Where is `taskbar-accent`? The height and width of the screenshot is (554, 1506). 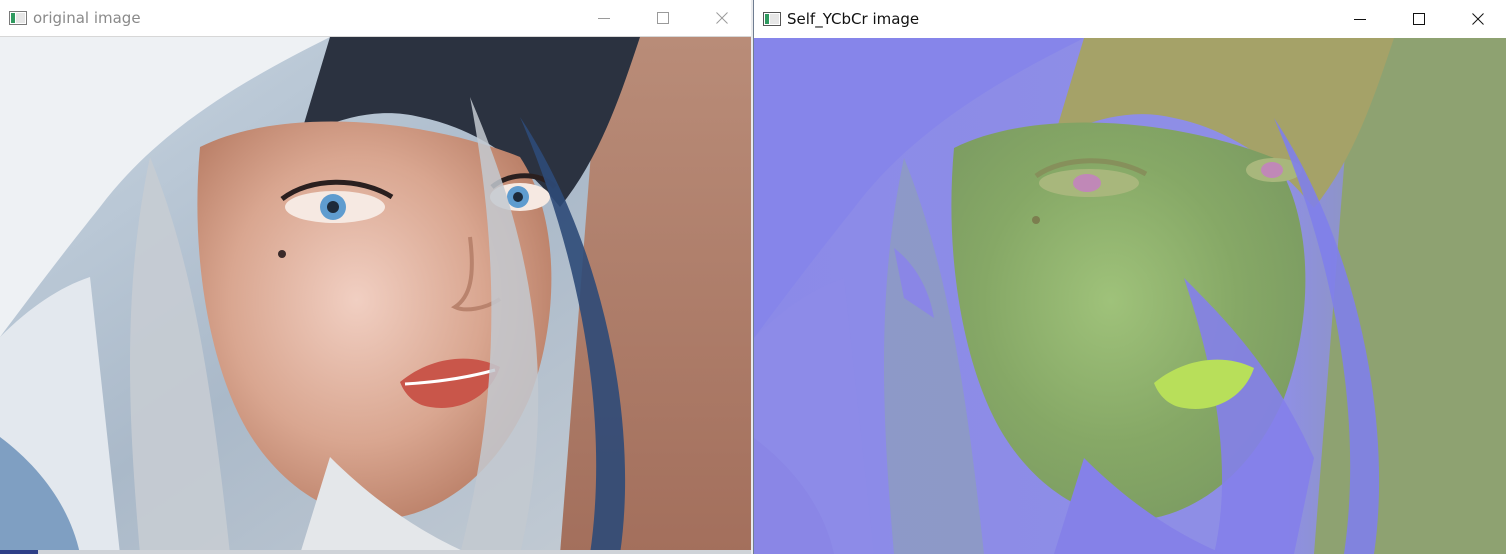
taskbar-accent is located at coordinates (19, 552).